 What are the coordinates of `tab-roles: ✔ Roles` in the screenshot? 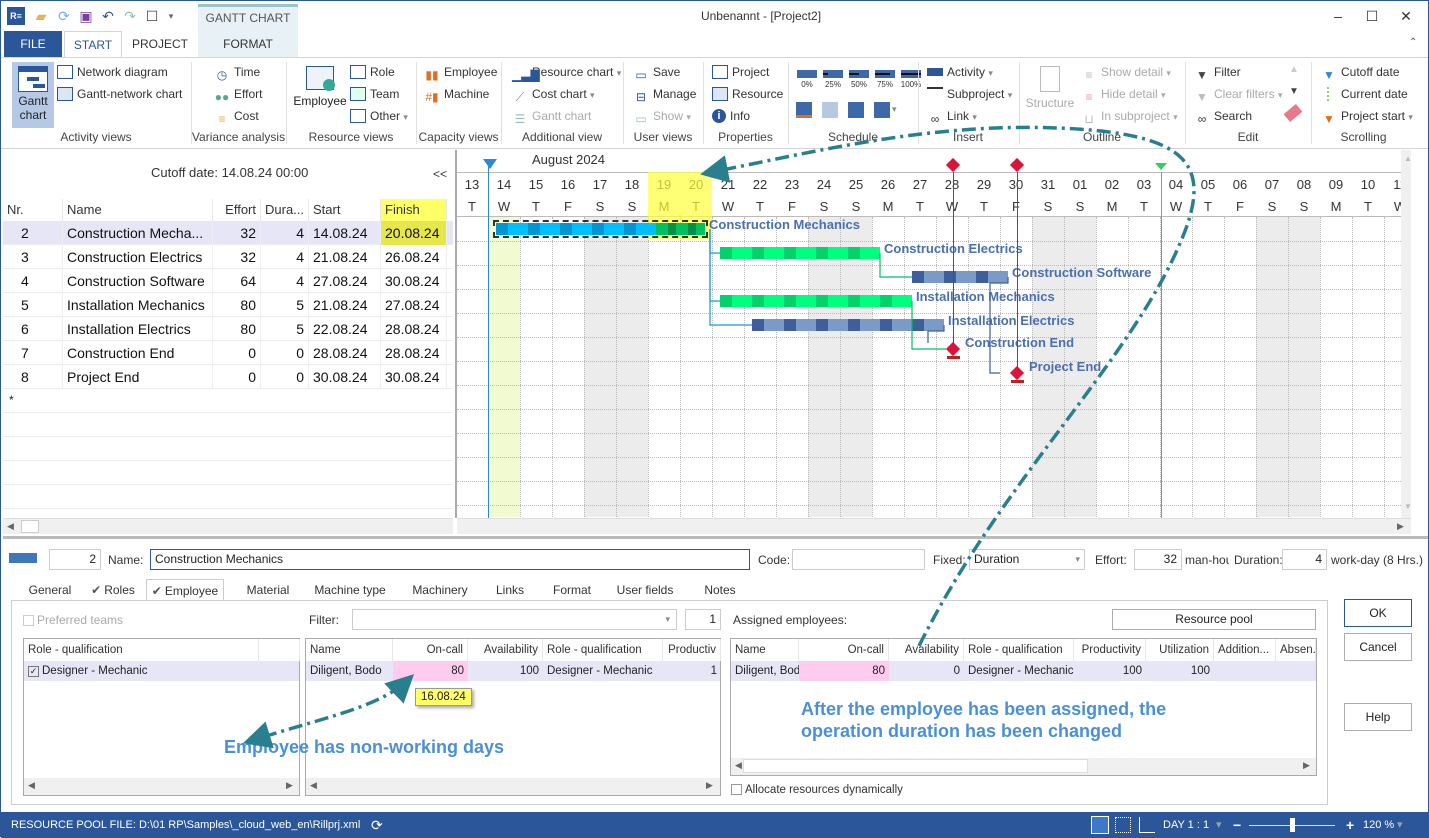 It's located at (113, 590).